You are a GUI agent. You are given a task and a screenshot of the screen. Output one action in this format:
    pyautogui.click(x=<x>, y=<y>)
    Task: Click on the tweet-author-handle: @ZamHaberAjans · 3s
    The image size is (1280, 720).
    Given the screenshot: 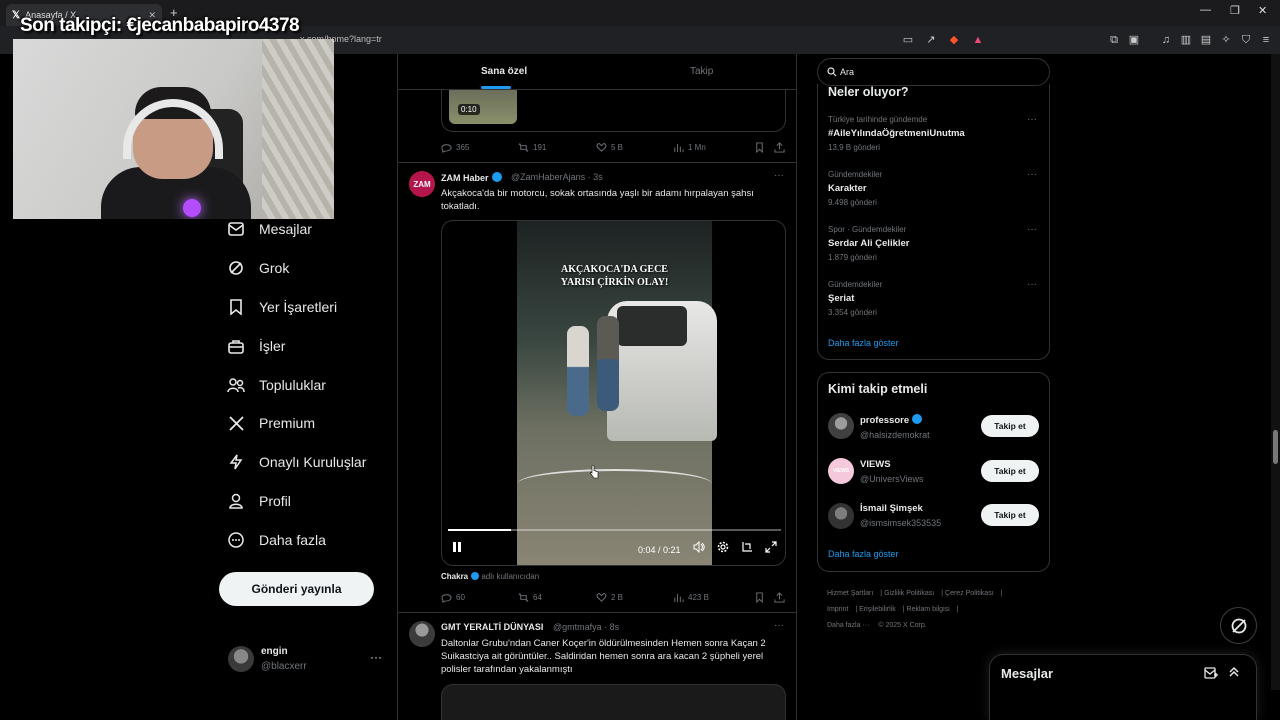 What is the action you would take?
    pyautogui.click(x=557, y=177)
    